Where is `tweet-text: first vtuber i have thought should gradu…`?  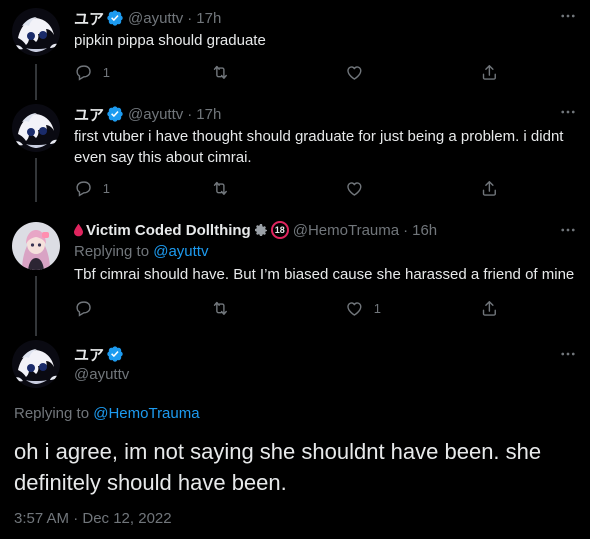 tweet-text: first vtuber i have thought should gradu… is located at coordinates (319, 147).